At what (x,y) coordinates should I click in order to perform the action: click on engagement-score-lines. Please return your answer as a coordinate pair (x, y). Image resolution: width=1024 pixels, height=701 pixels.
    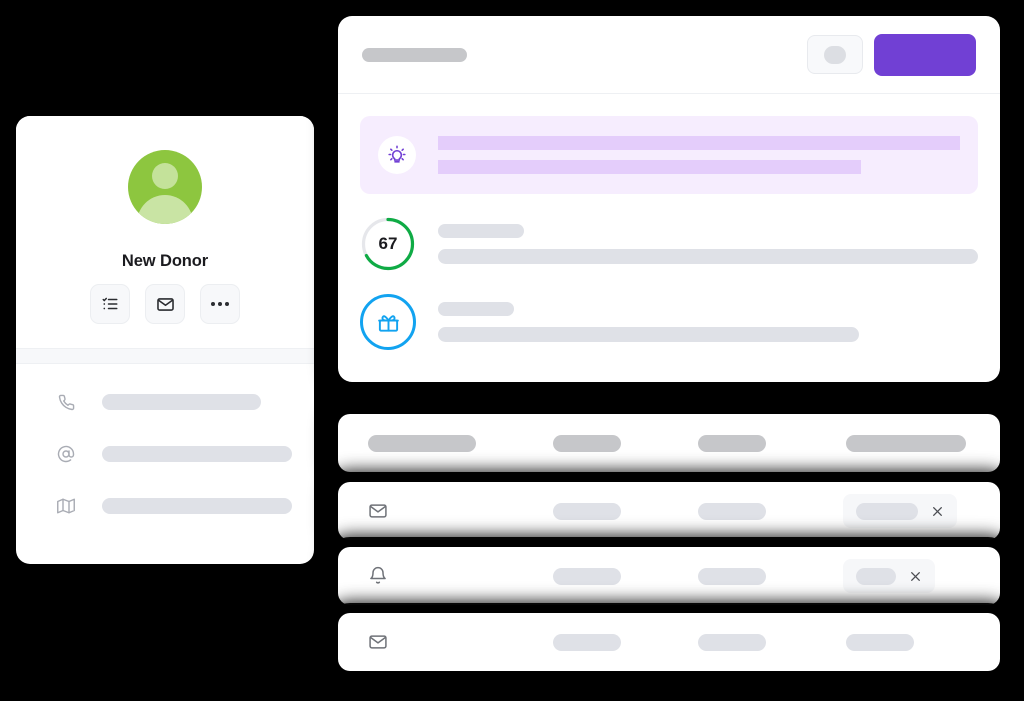
    Looking at the image, I should click on (708, 244).